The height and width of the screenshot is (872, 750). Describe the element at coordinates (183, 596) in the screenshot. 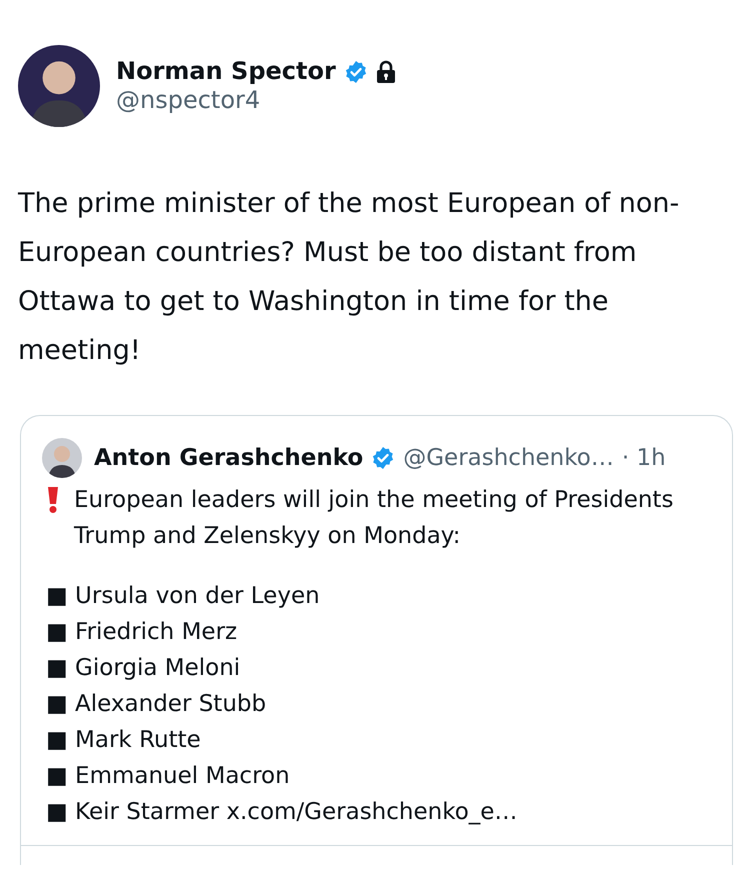

I see `list-item: ■ Ursula von der Leyen` at that location.